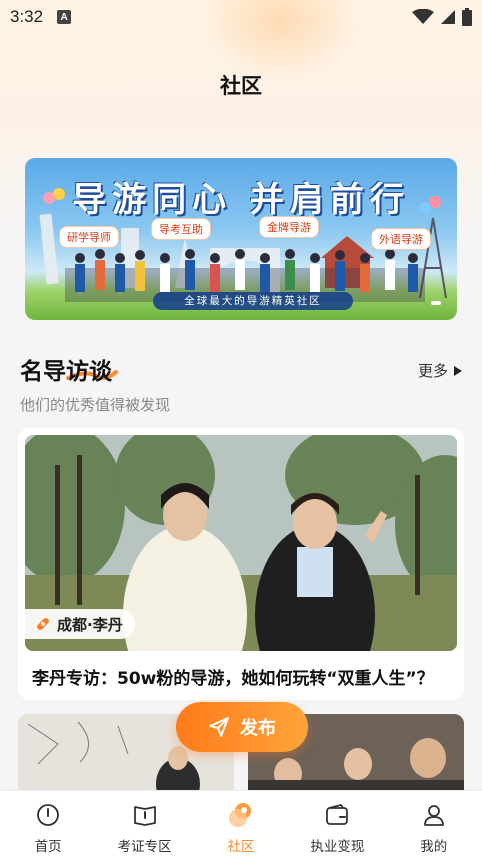 This screenshot has width=482, height=858. What do you see at coordinates (64, 17) in the screenshot?
I see `notification-icon: A` at bounding box center [64, 17].